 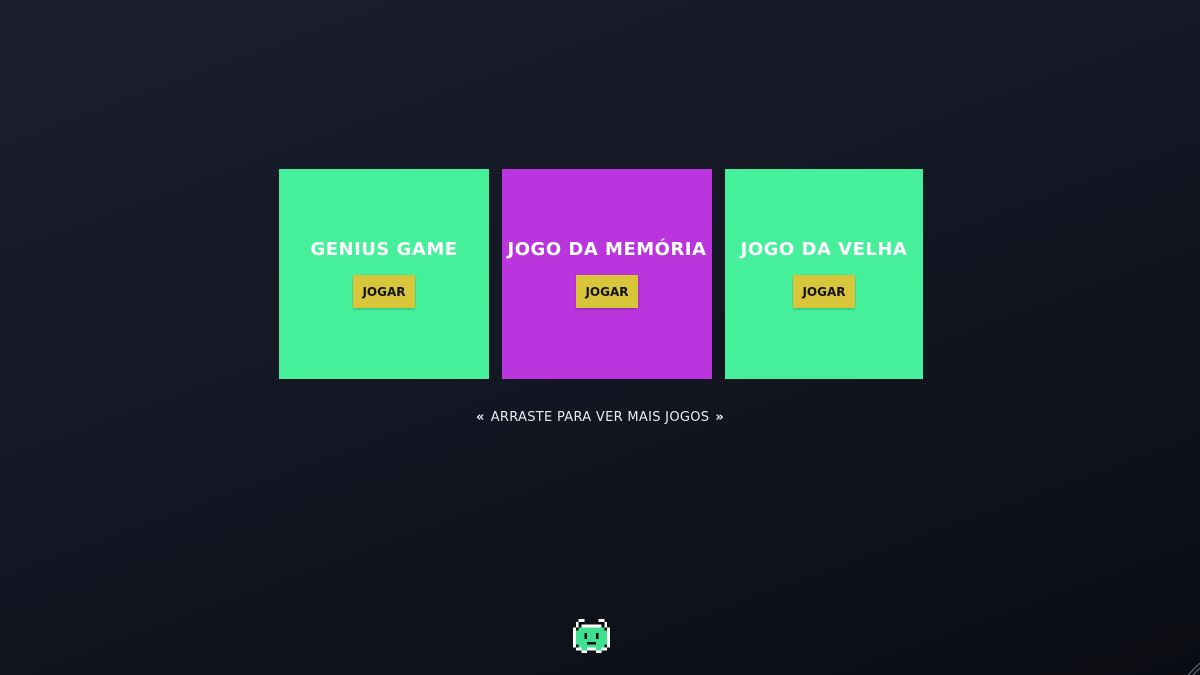 What do you see at coordinates (480, 417) in the screenshot?
I see `double-chevron-left-icon: «` at bounding box center [480, 417].